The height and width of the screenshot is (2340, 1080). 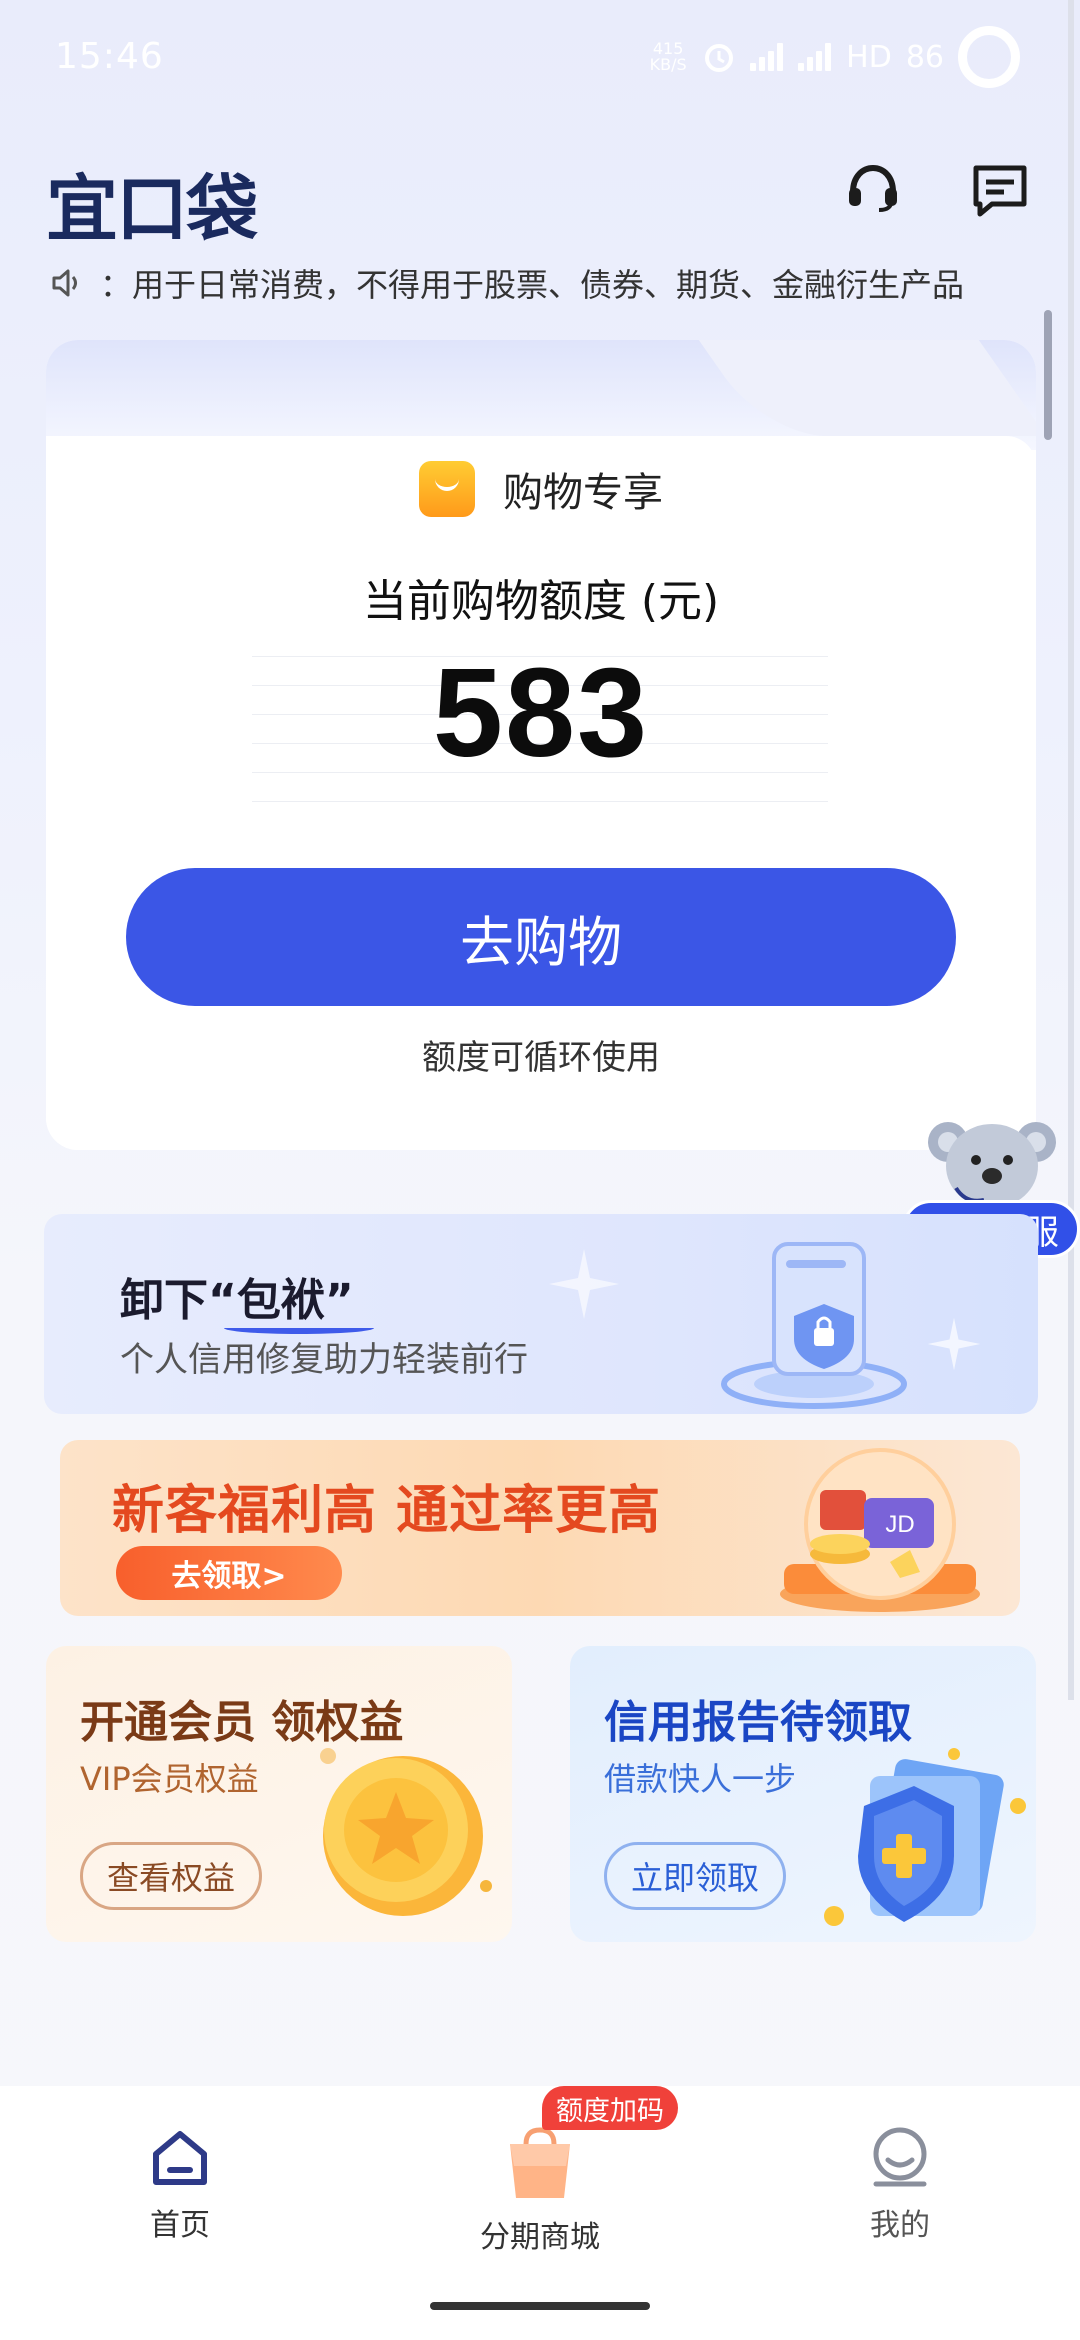 I want to click on nav-item-home: 首页, so click(x=180, y=2185).